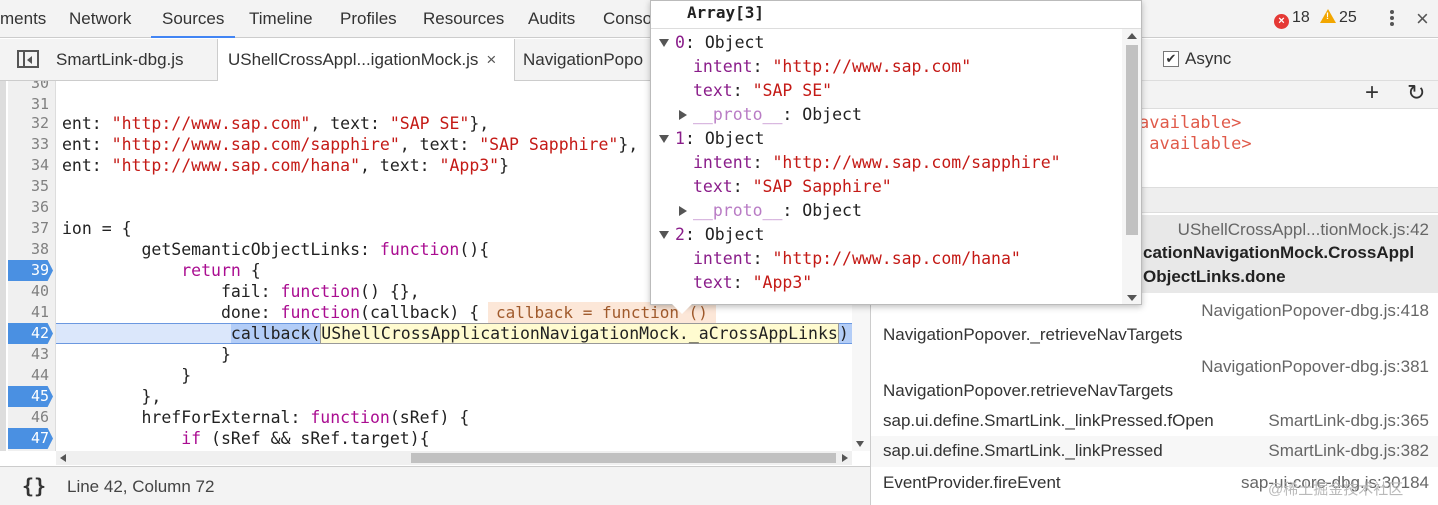 This screenshot has width=1438, height=505. Describe the element at coordinates (1348, 420) in the screenshot. I see `frame-location: SmartLink-dbg.js:365` at that location.